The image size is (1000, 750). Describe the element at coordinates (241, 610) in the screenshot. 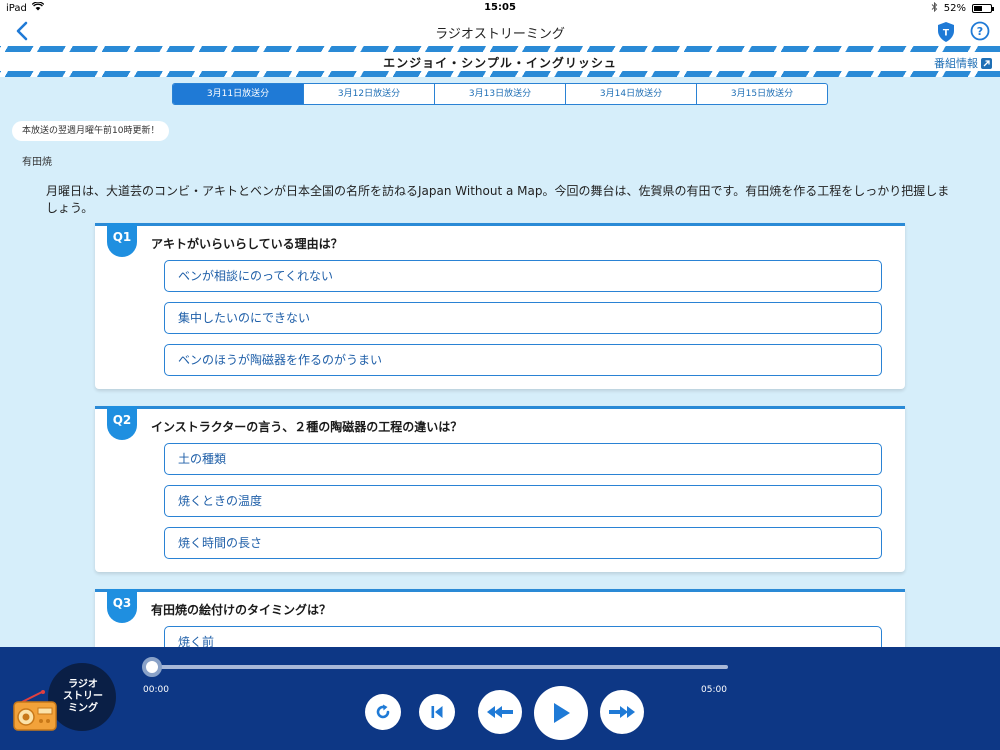

I see `question-text: 有田焼の絵付けのタイミングは？` at that location.